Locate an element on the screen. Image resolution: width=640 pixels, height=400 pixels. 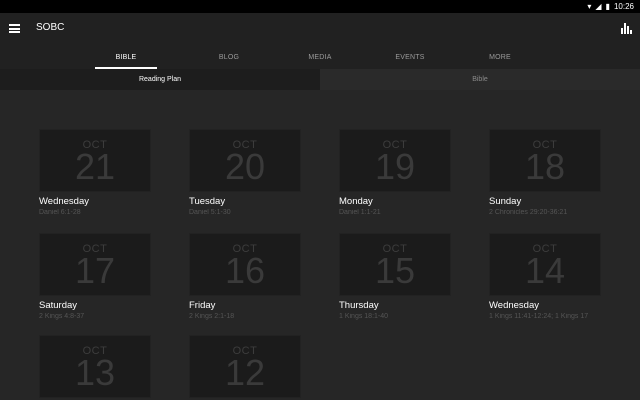
reading-card: OCT 16 Friday 2 Kings 2:1-18 is located at coordinates (245, 276).